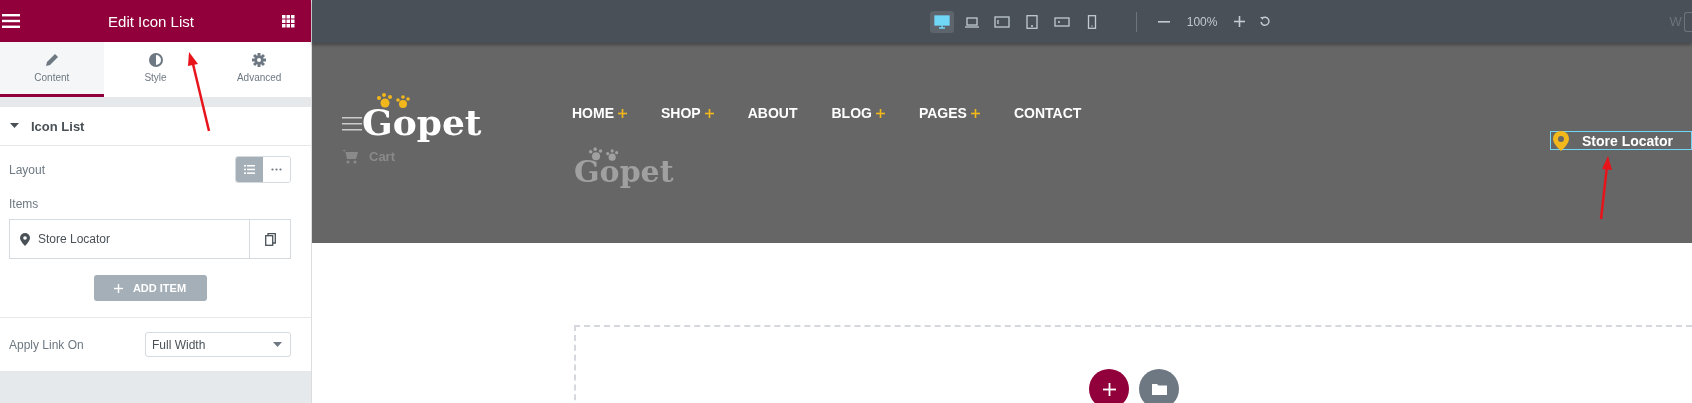  Describe the element at coordinates (270, 239) in the screenshot. I see `copy-icon` at that location.